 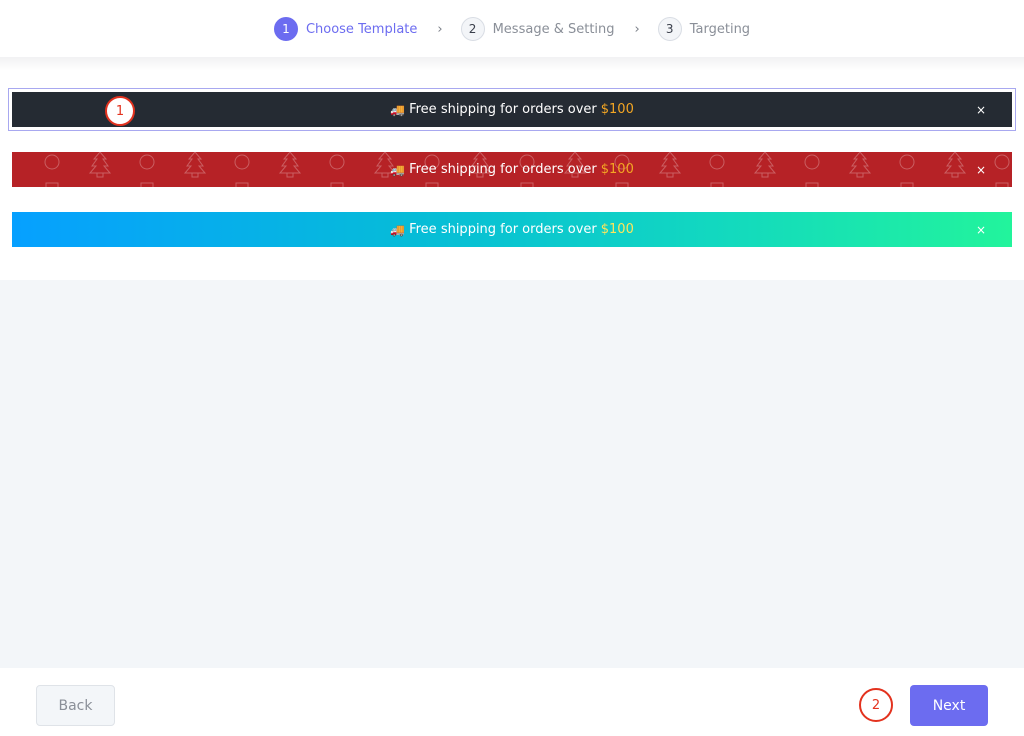 I want to click on step-choose-template: 1 Choose Template, so click(x=345, y=29).